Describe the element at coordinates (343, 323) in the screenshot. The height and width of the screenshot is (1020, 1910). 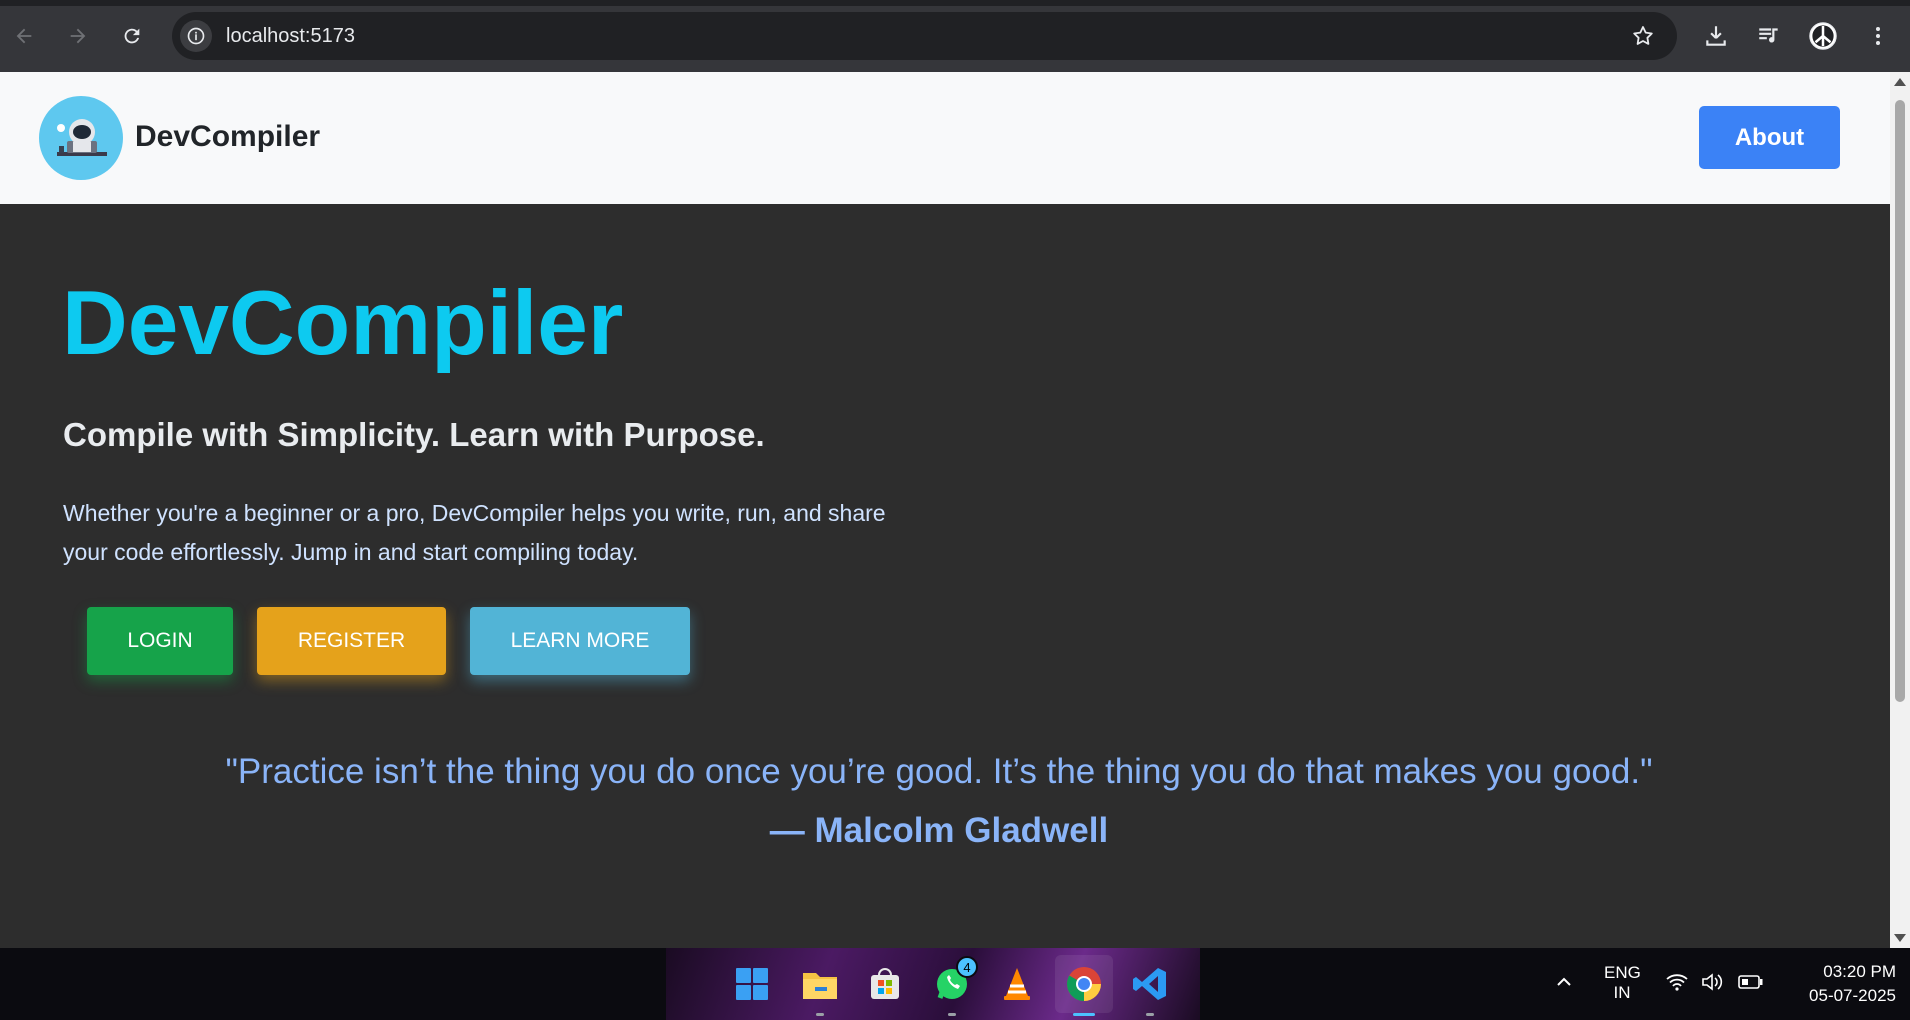
I see `hero-title: DevCompiler` at that location.